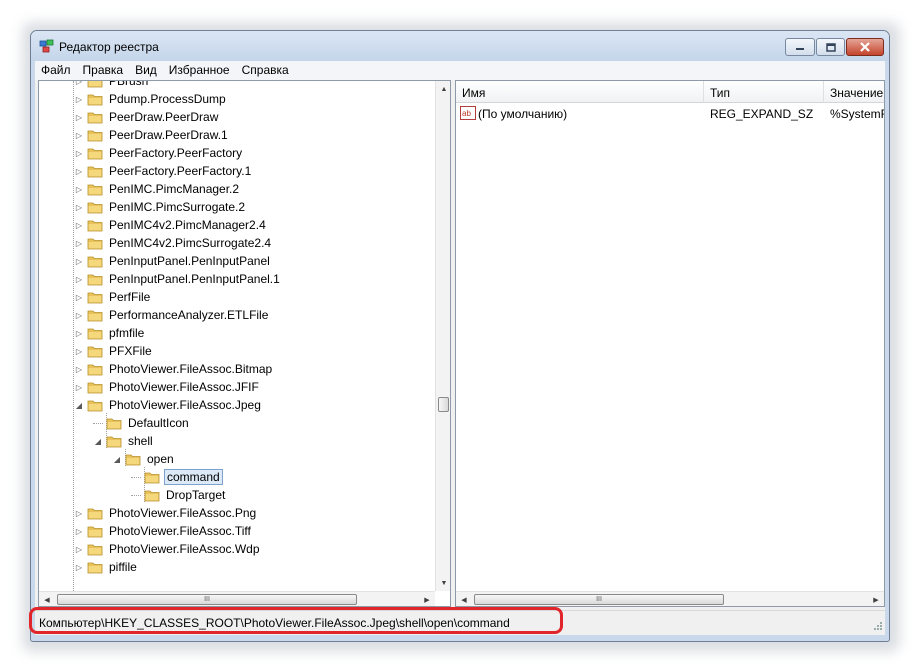 The height and width of the screenshot is (669, 922). What do you see at coordinates (110, 333) in the screenshot?
I see `tree-item: ▷ pfmfile` at bounding box center [110, 333].